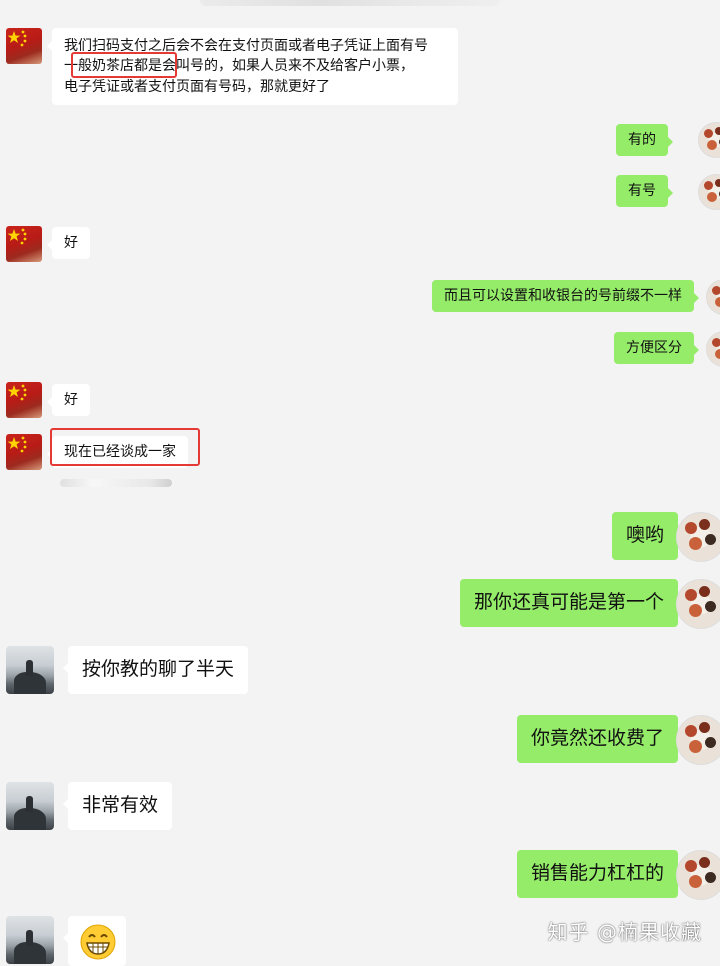 The width and height of the screenshot is (720, 966). I want to click on message-text: 有号, so click(642, 191).